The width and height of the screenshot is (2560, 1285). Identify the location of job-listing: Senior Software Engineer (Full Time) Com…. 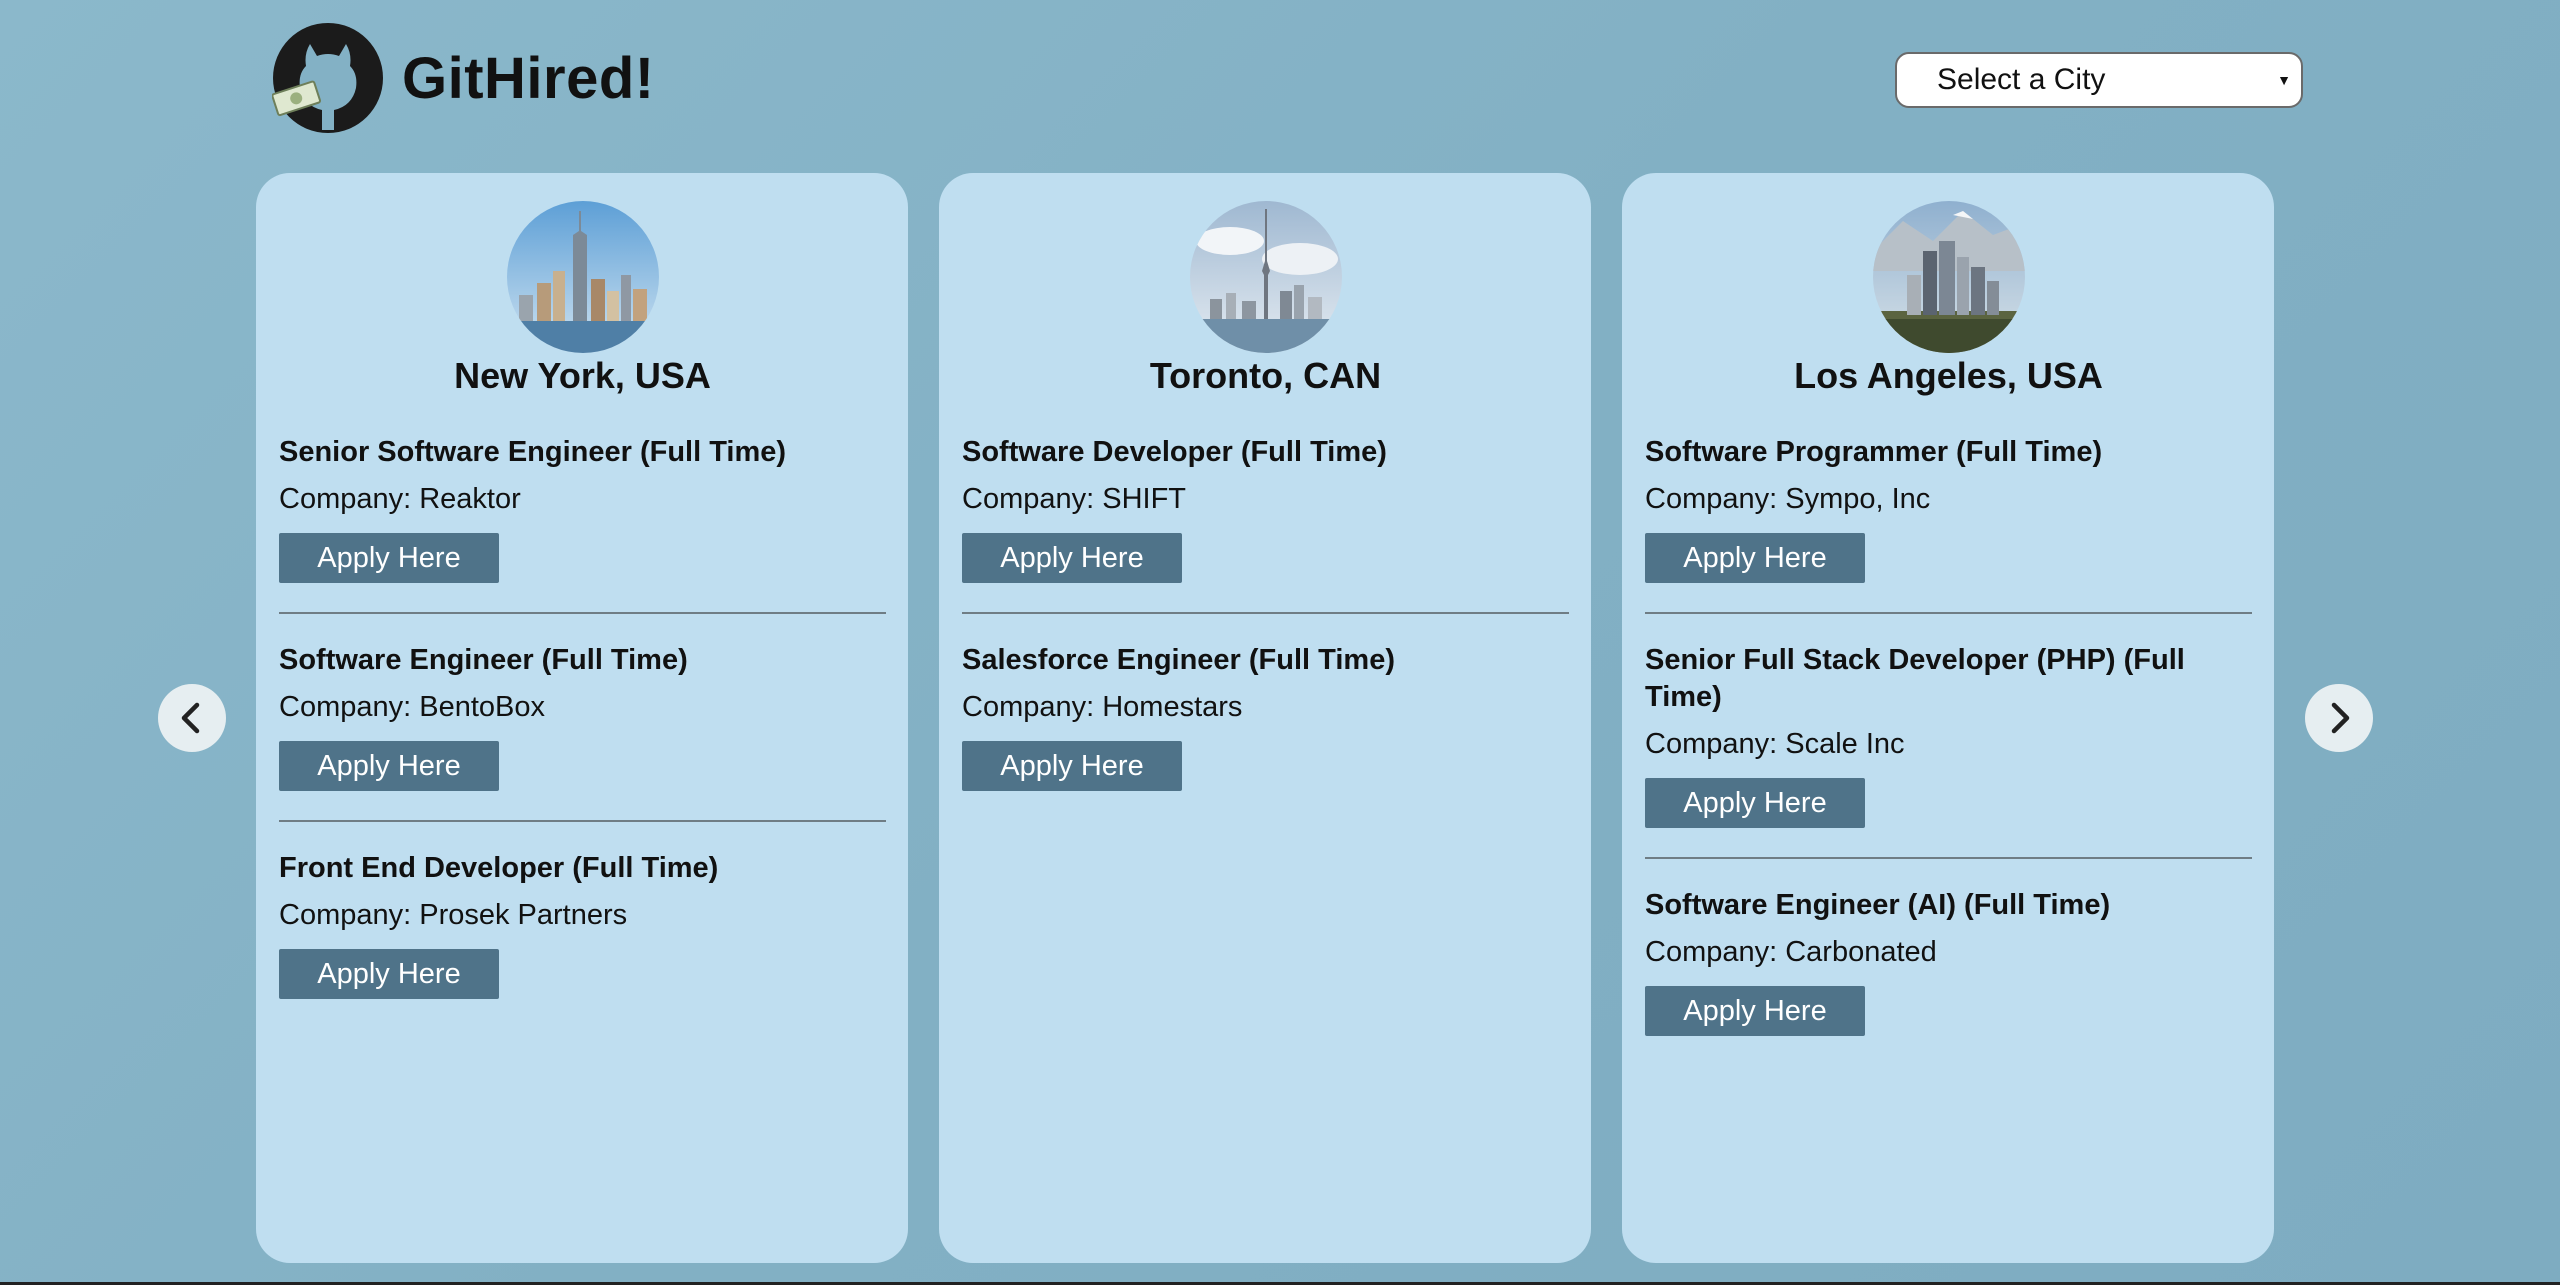
(582, 516).